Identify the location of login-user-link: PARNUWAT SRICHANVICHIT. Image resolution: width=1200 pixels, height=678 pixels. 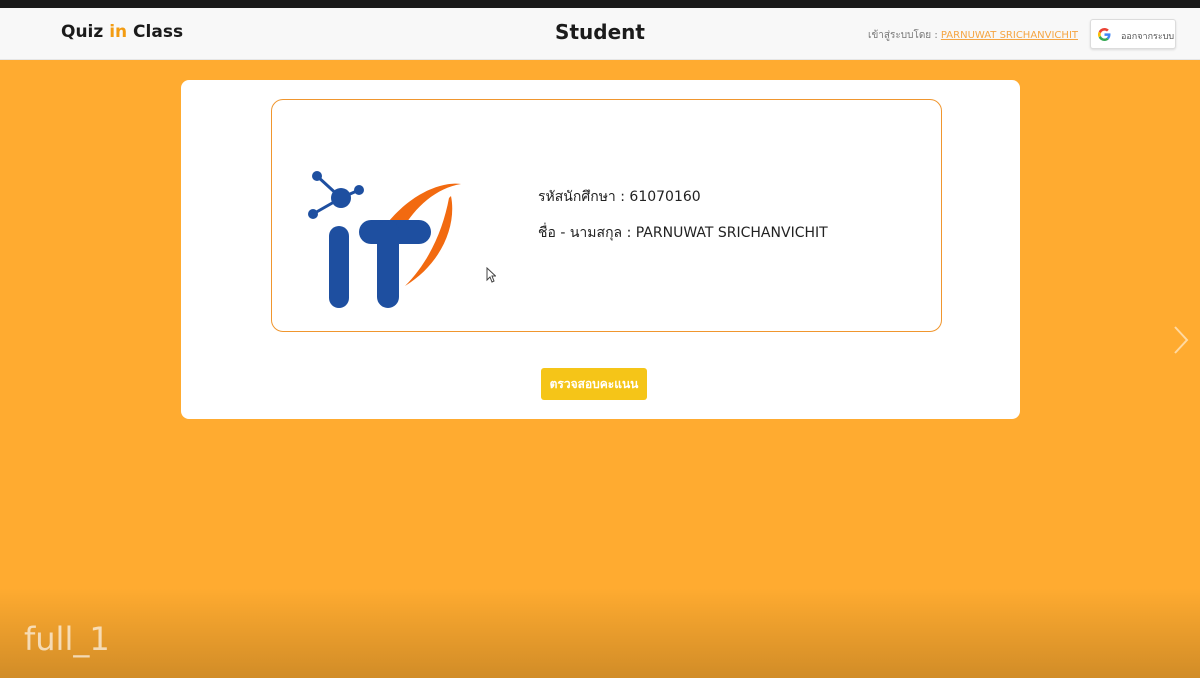
(1009, 35).